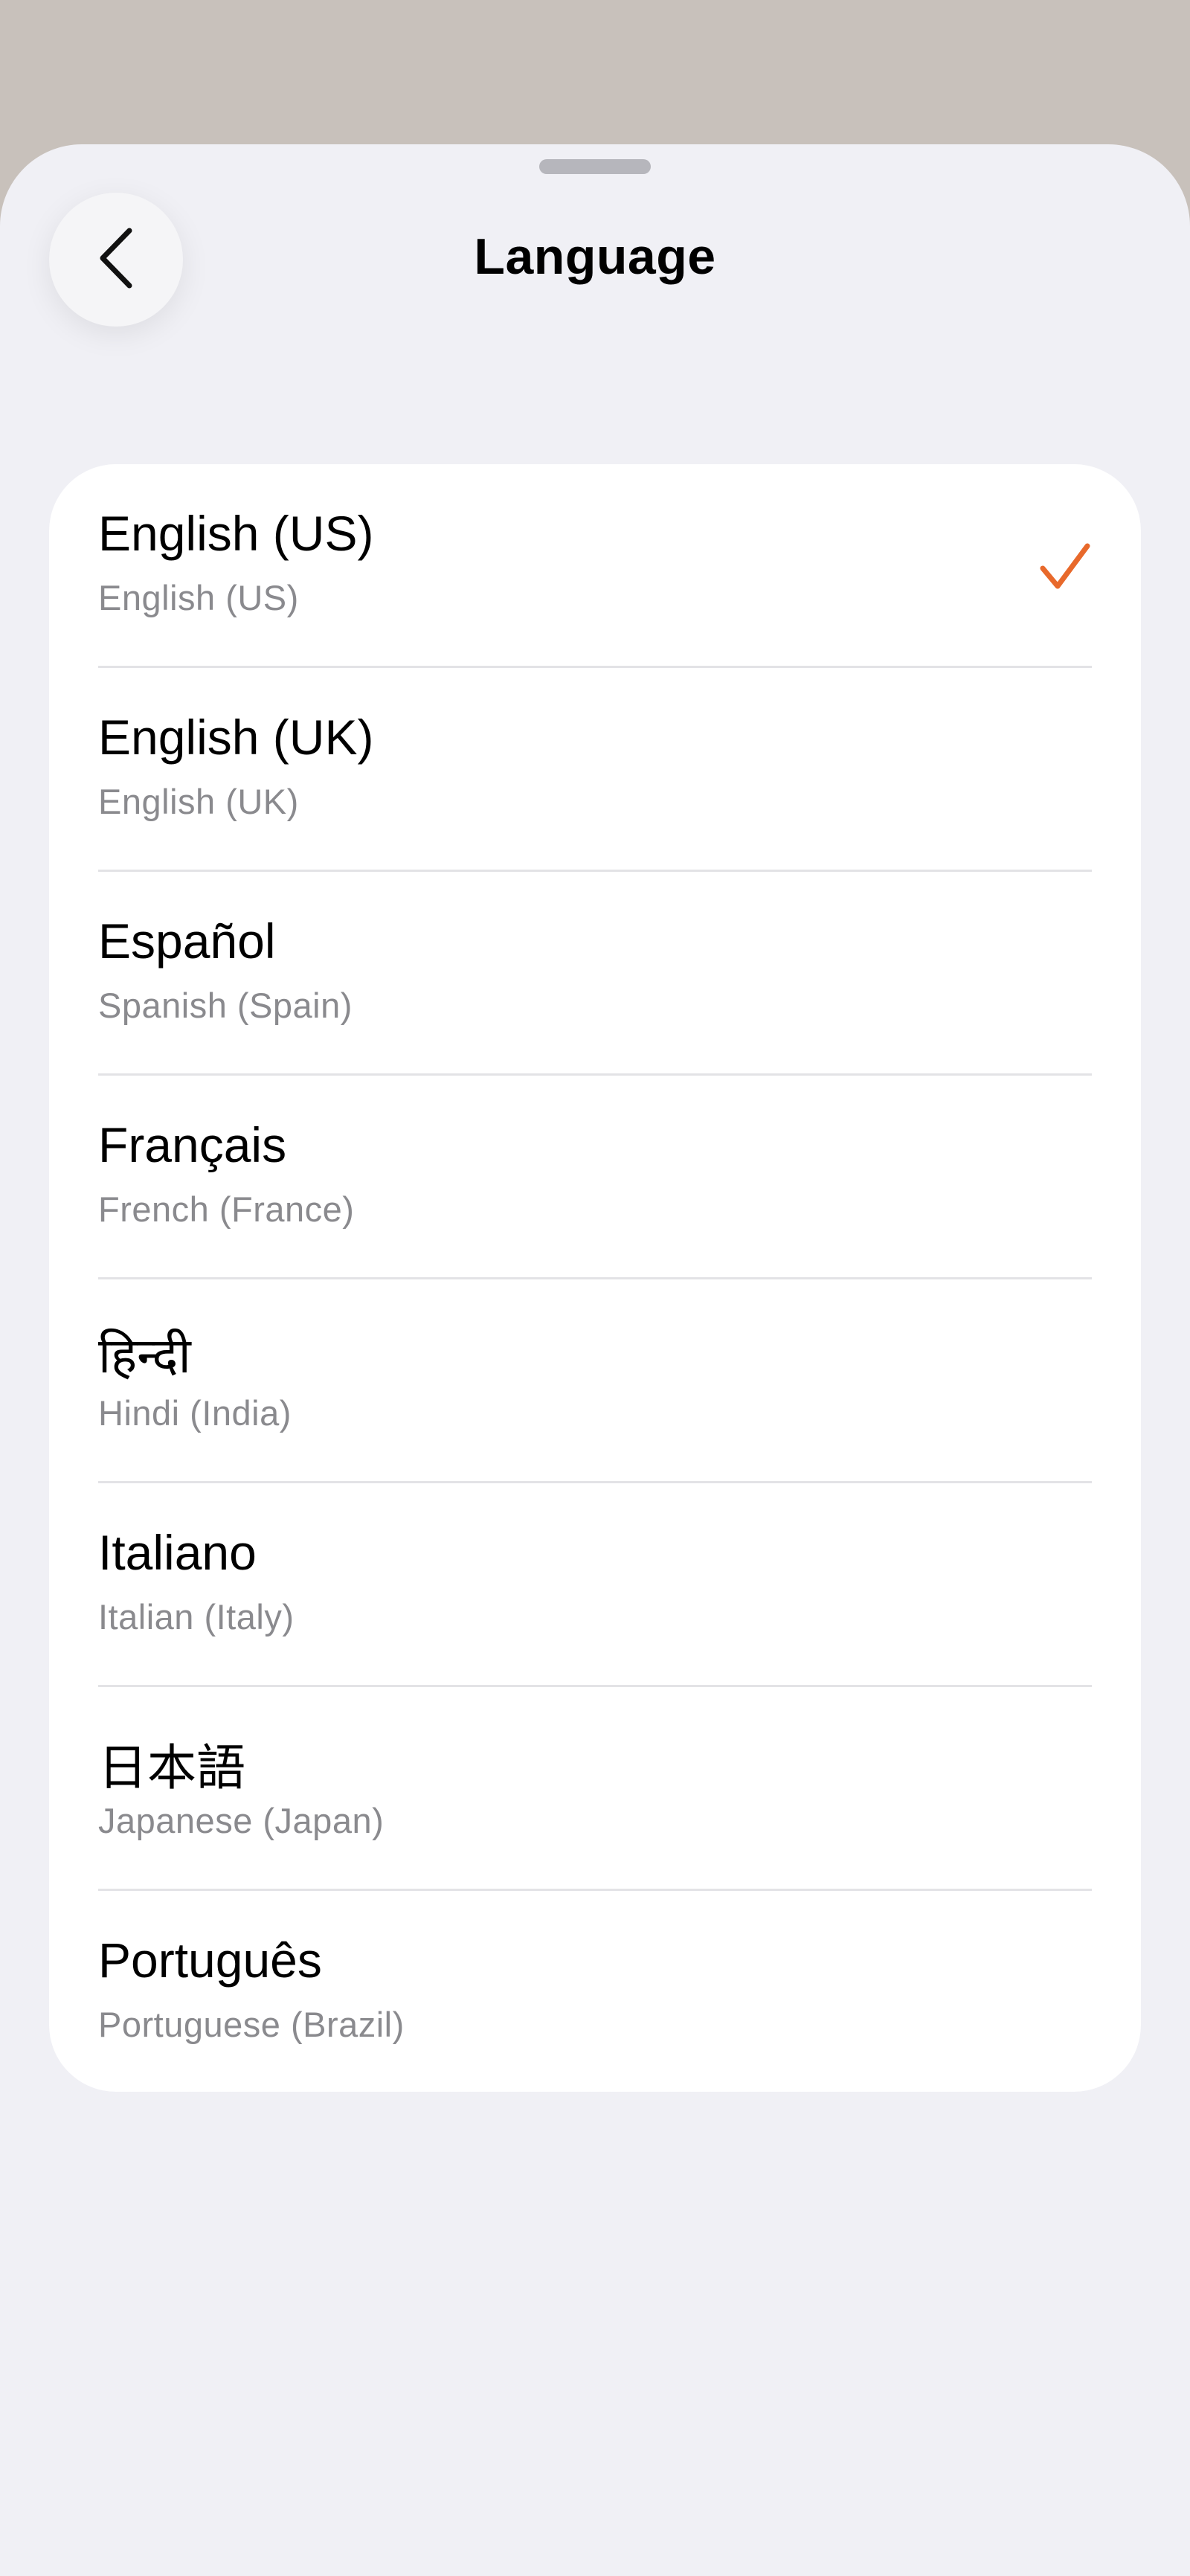 The height and width of the screenshot is (2576, 1190). I want to click on language-native-name: English (UK), so click(236, 737).